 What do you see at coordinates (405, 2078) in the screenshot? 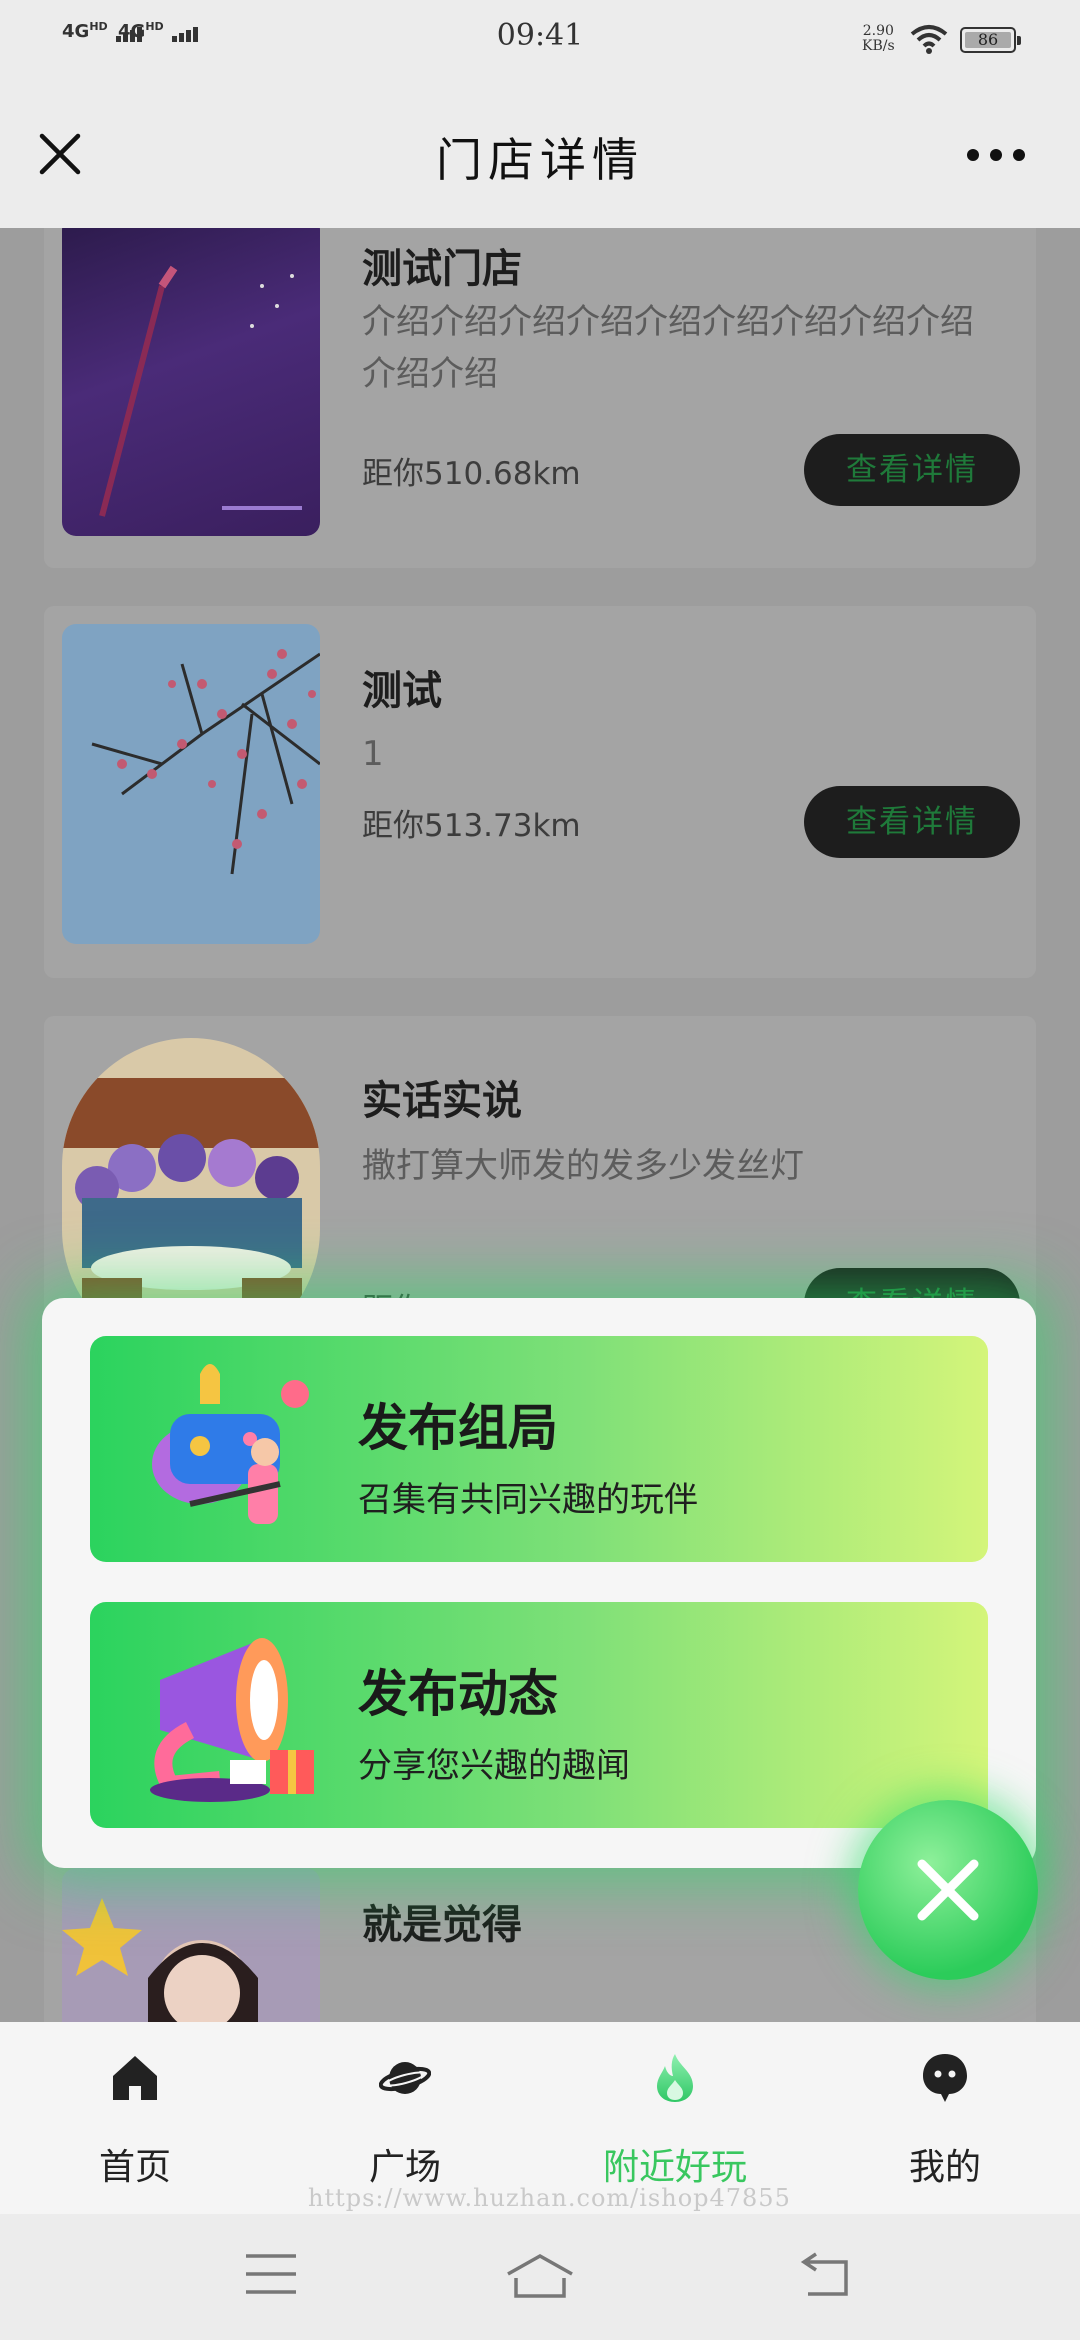
I see `planet-icon` at bounding box center [405, 2078].